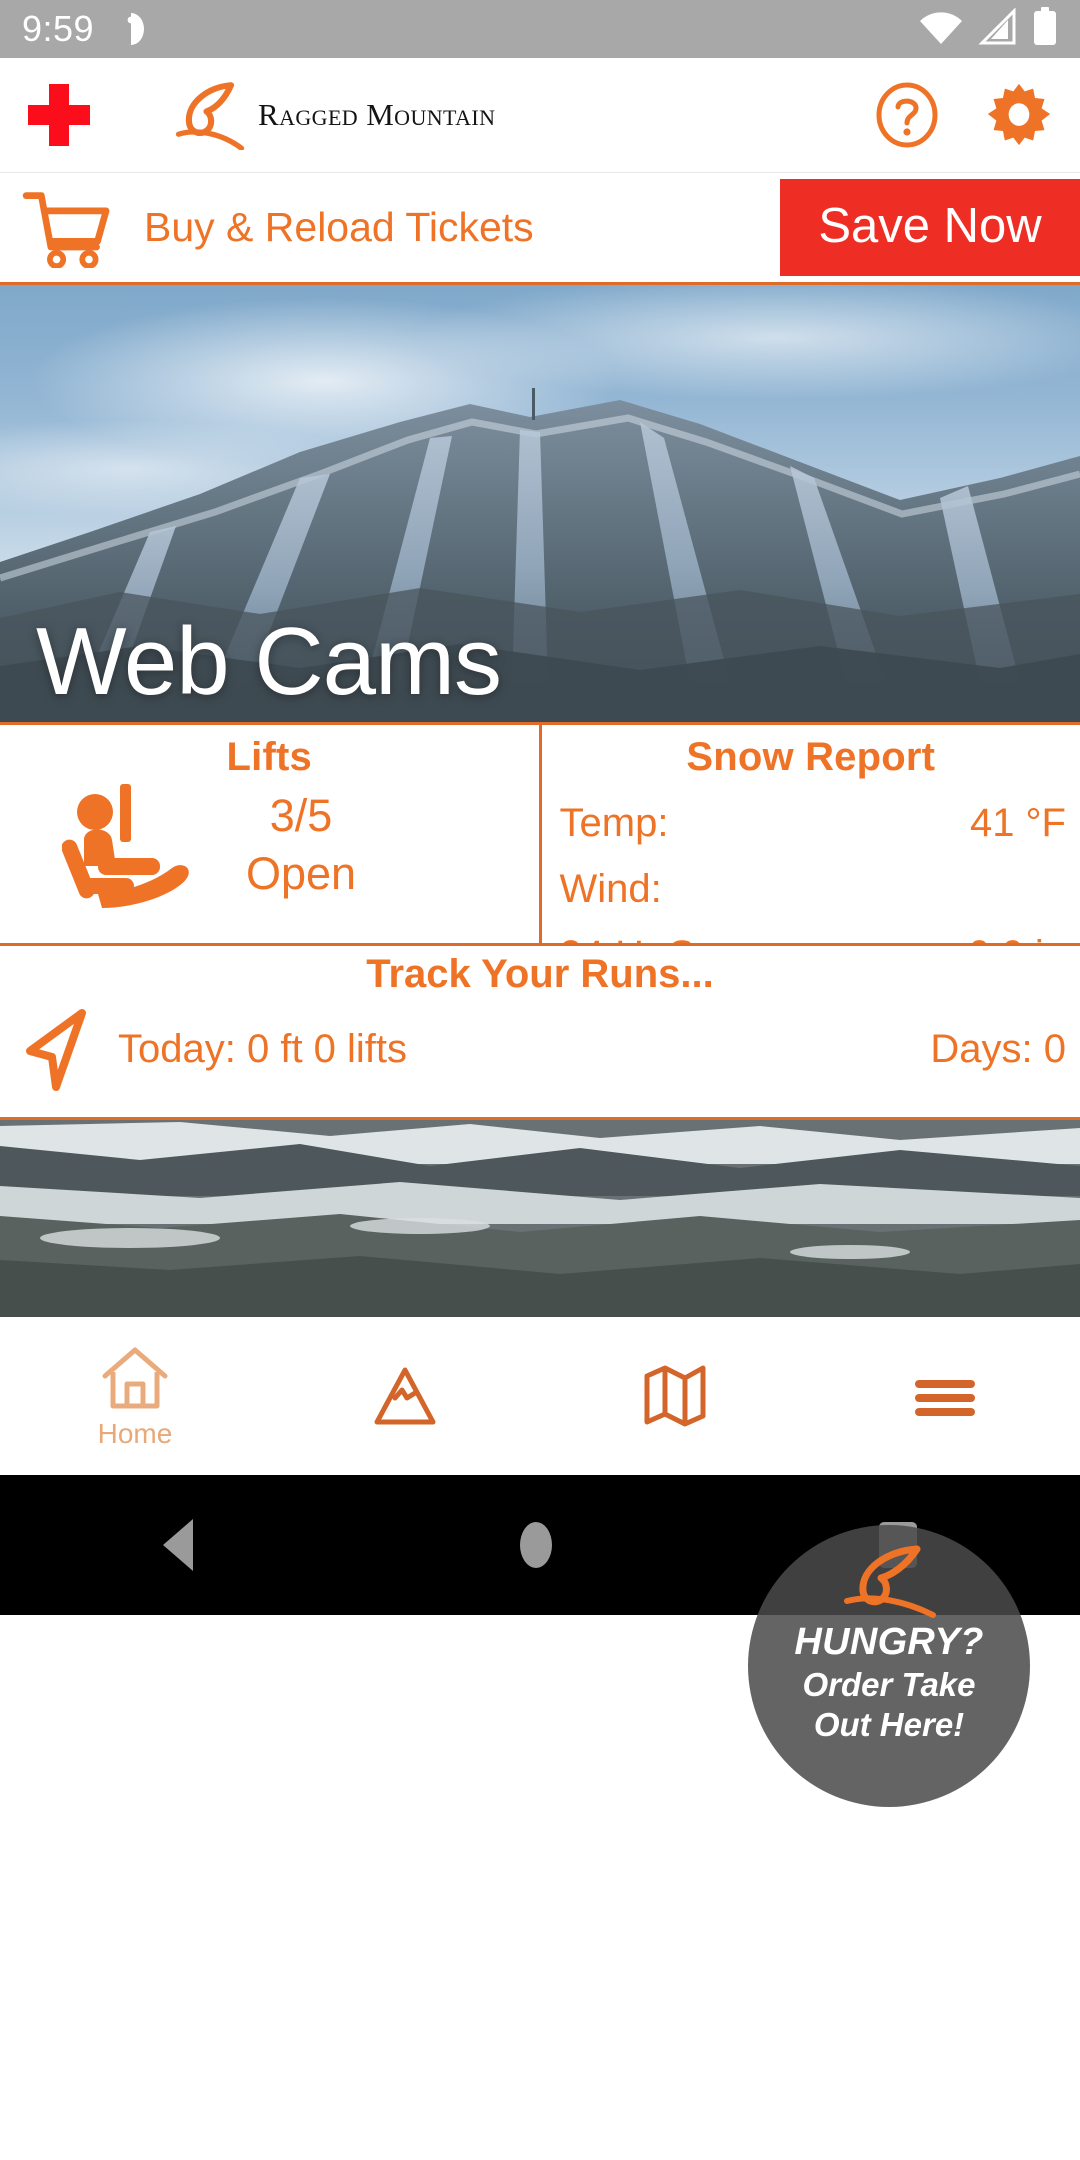 The height and width of the screenshot is (2160, 1080). I want to click on hamburger-menu-icon, so click(945, 1398).